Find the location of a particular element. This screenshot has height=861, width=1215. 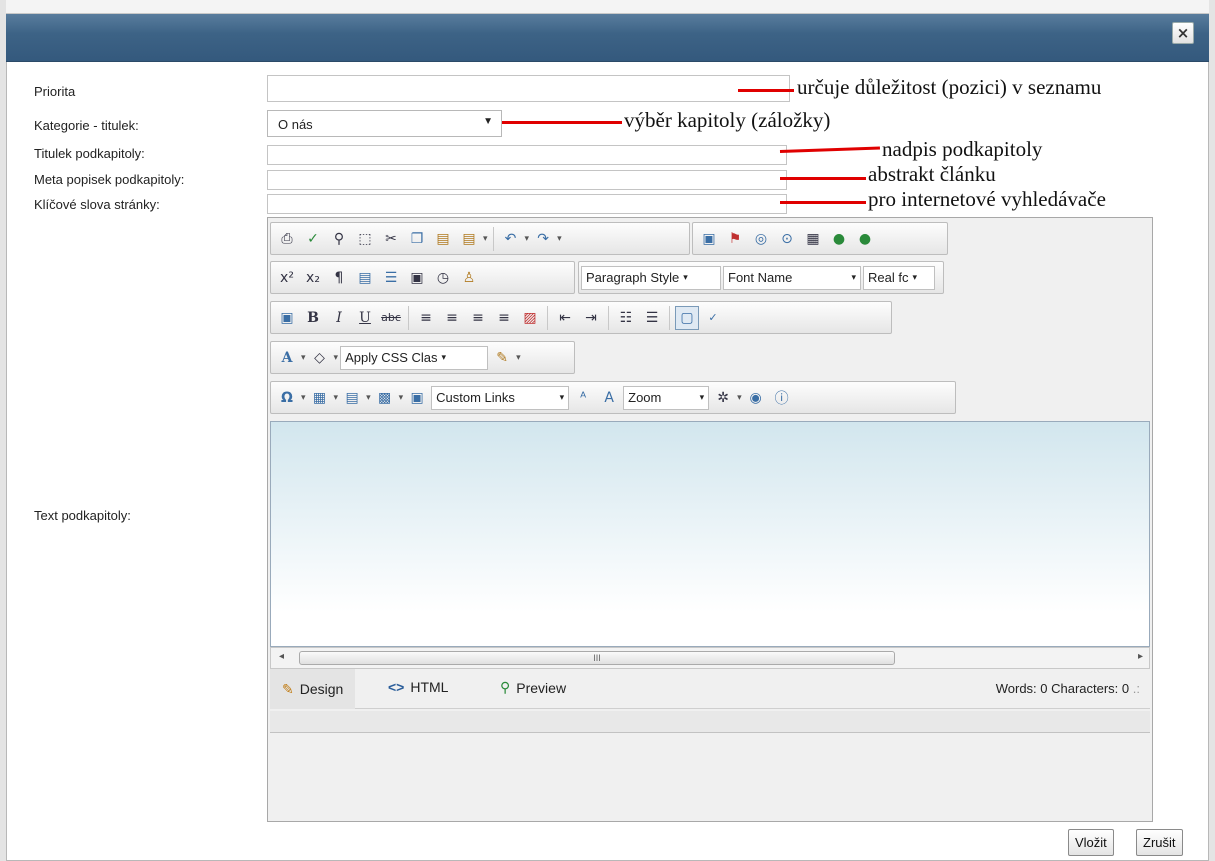

meta-description-input is located at coordinates (527, 180).